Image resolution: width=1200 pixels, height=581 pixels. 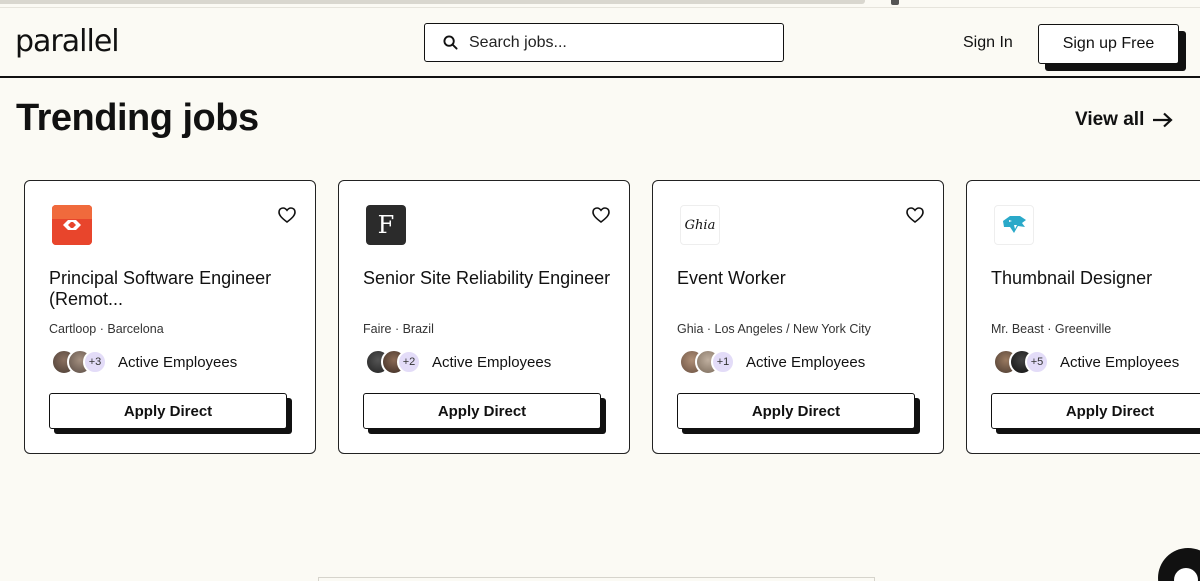 I want to click on job-meta: Ghia · Los Angeles / New York City, so click(x=774, y=329).